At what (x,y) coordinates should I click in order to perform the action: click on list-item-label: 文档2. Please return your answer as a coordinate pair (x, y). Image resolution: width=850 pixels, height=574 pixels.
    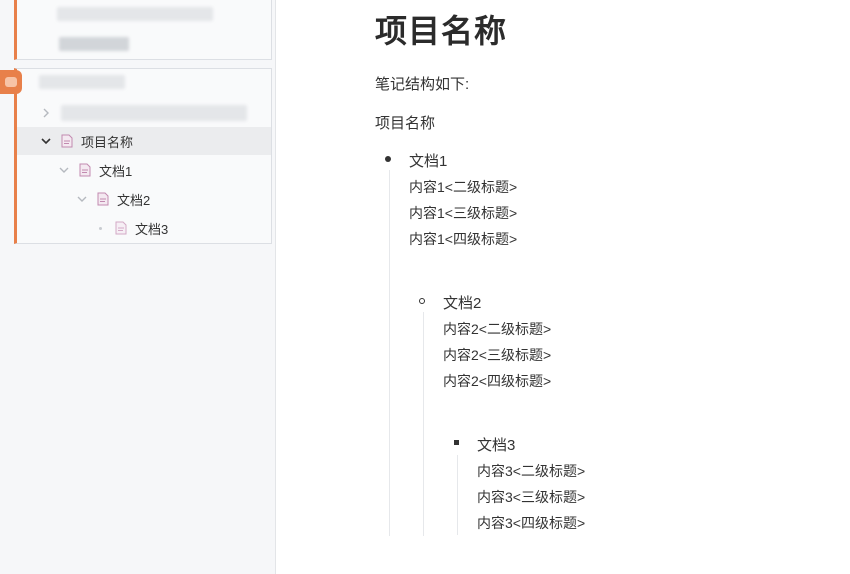
    Looking at the image, I should click on (462, 303).